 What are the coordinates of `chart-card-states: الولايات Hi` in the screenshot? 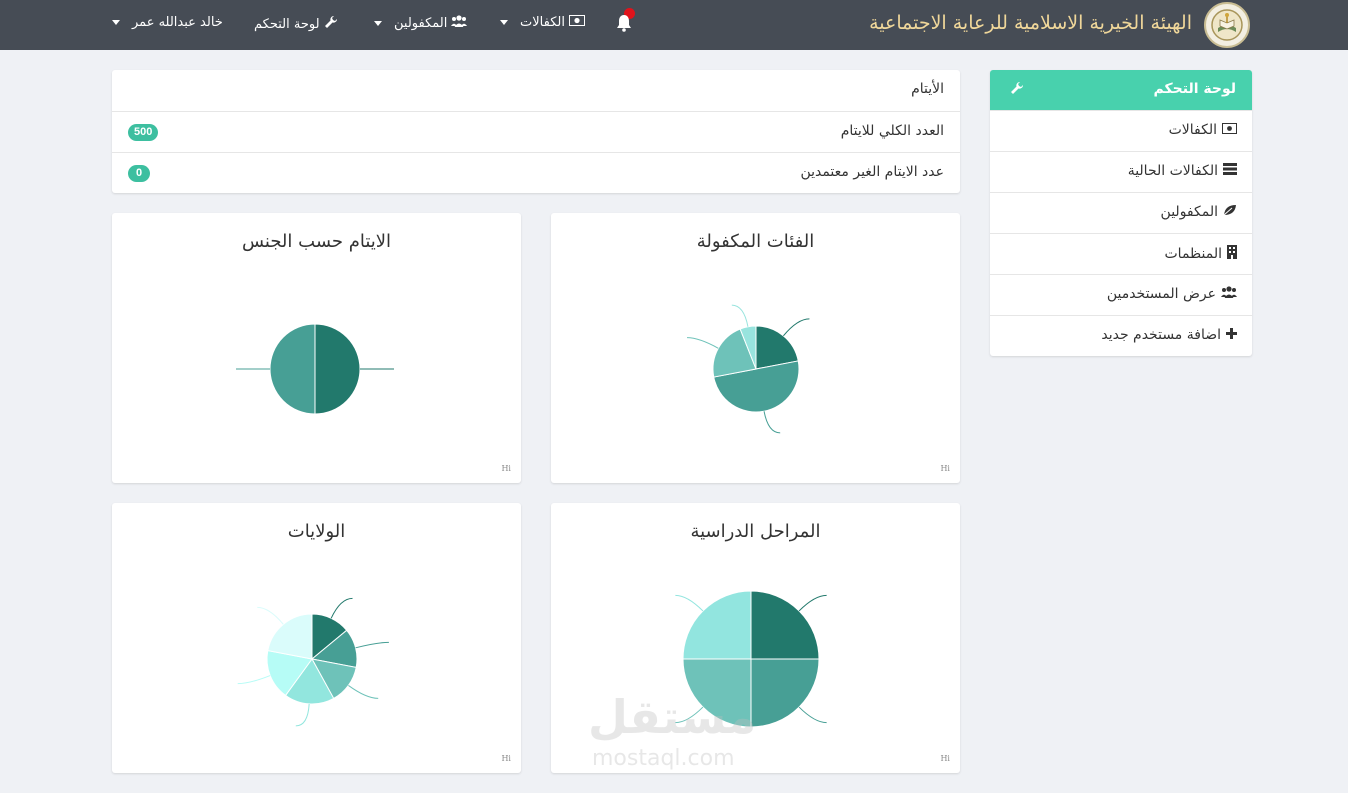 It's located at (316, 638).